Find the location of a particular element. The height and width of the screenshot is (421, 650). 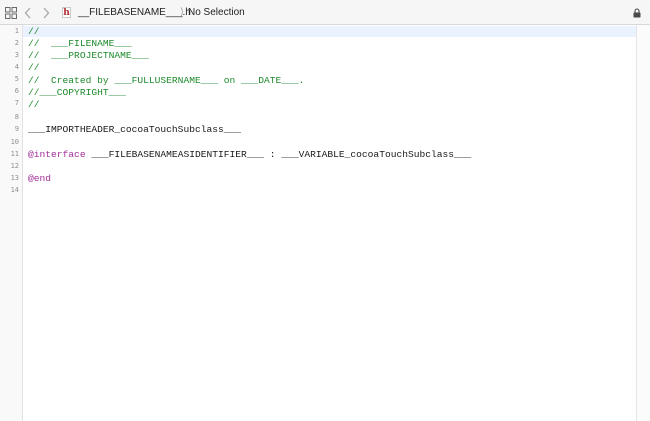

code-line-9: ___IMPORTHEADER_cocoaTouchSubclass___ is located at coordinates (134, 129).